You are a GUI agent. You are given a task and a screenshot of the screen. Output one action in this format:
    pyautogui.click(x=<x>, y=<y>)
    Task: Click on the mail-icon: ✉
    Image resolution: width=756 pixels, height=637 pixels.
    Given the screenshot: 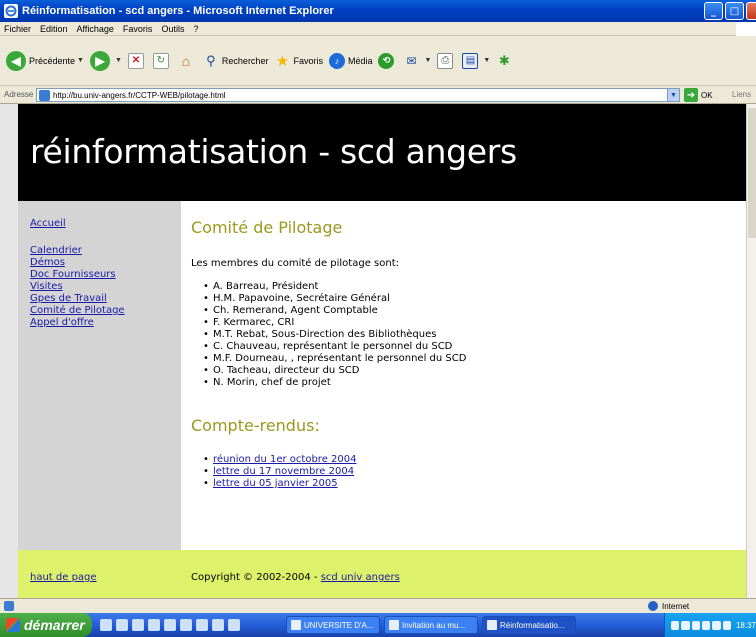 What is the action you would take?
    pyautogui.click(x=411, y=60)
    